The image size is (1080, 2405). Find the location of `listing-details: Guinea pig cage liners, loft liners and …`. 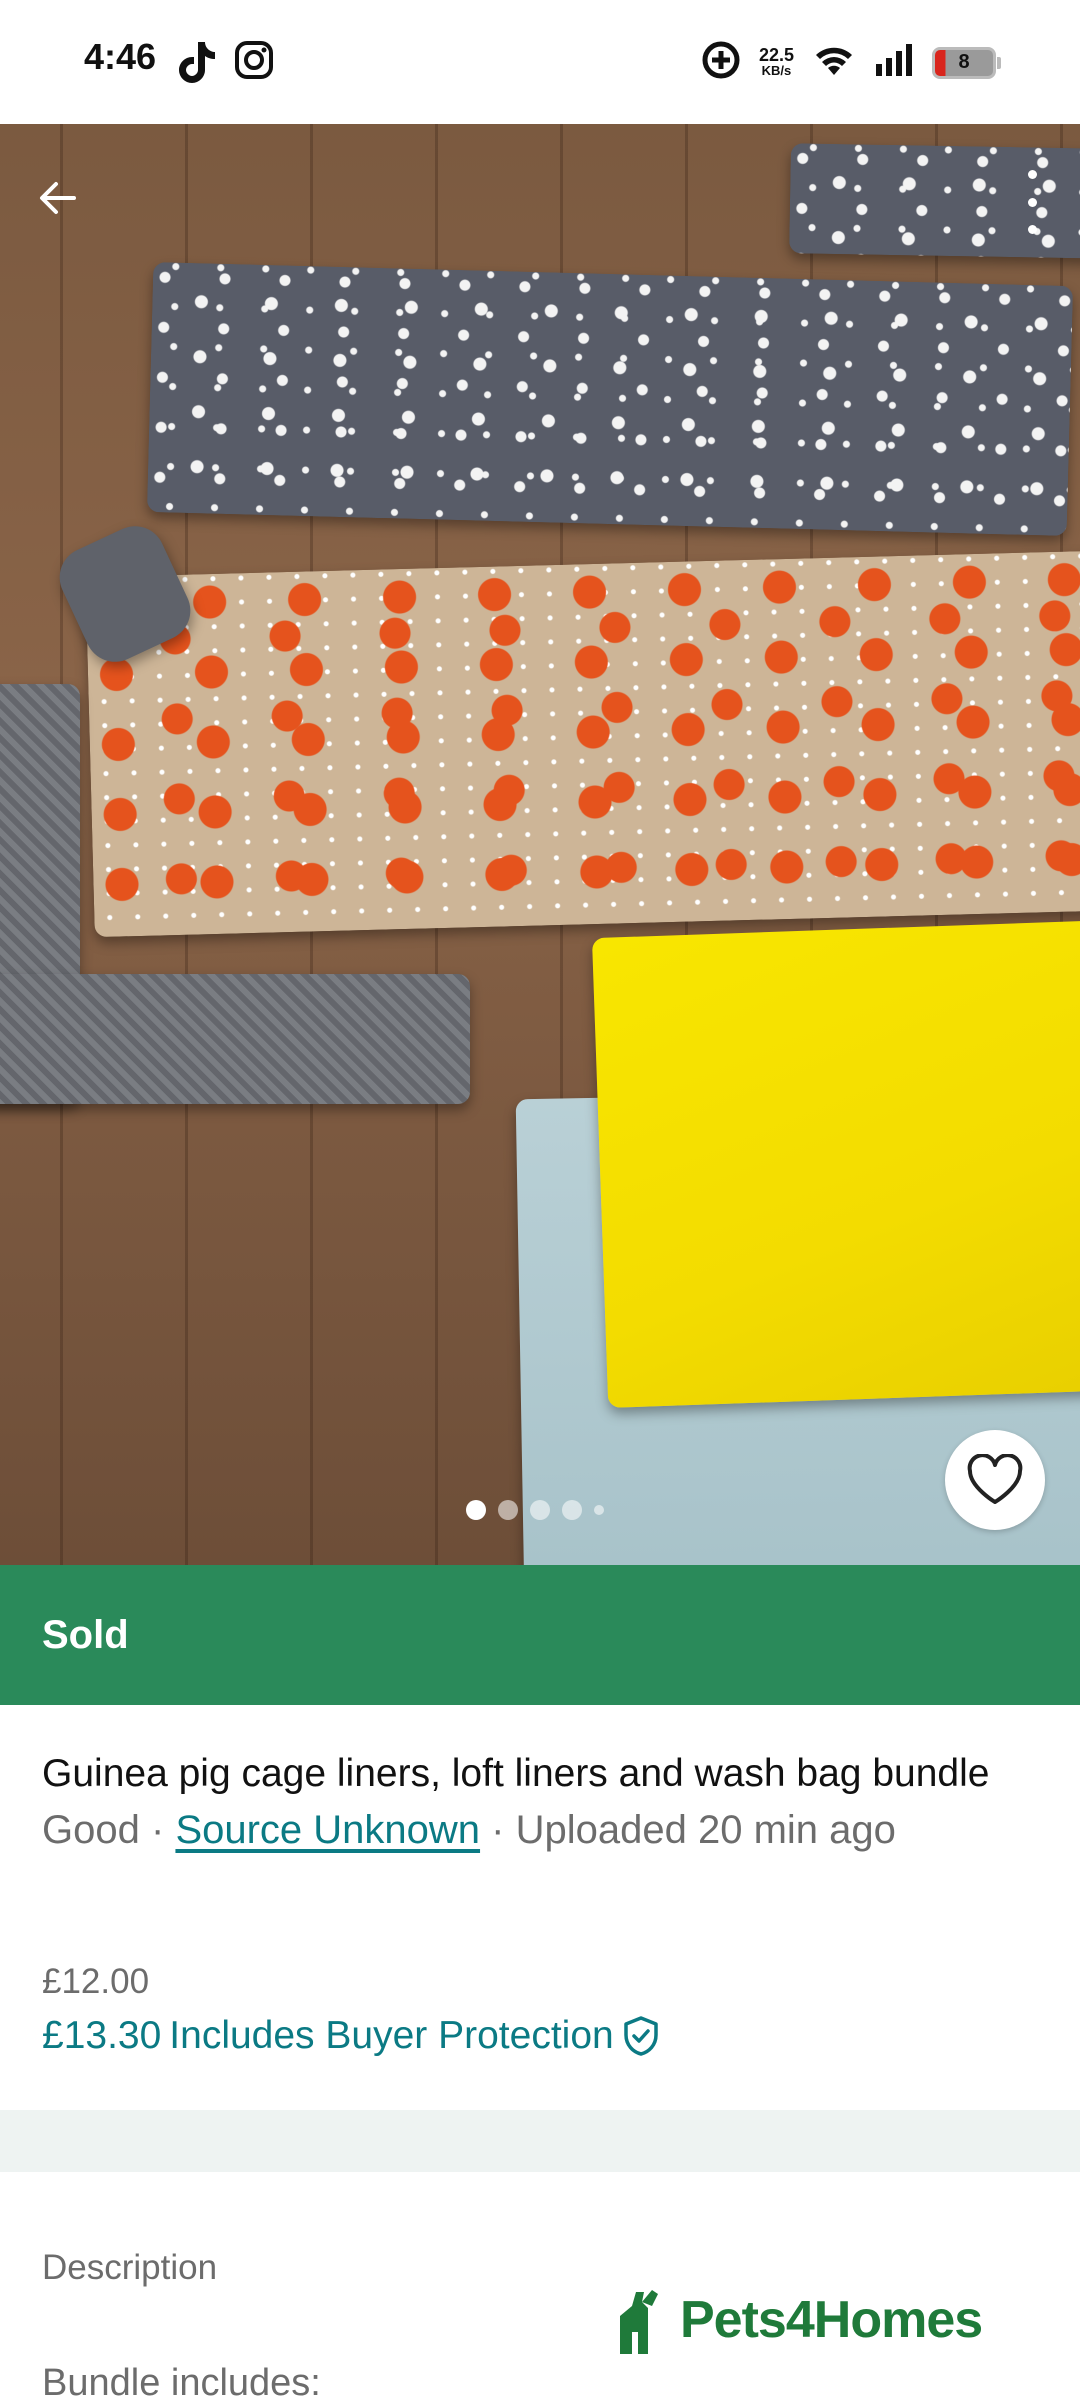

listing-details: Guinea pig cage liners, loft liners and … is located at coordinates (542, 1799).